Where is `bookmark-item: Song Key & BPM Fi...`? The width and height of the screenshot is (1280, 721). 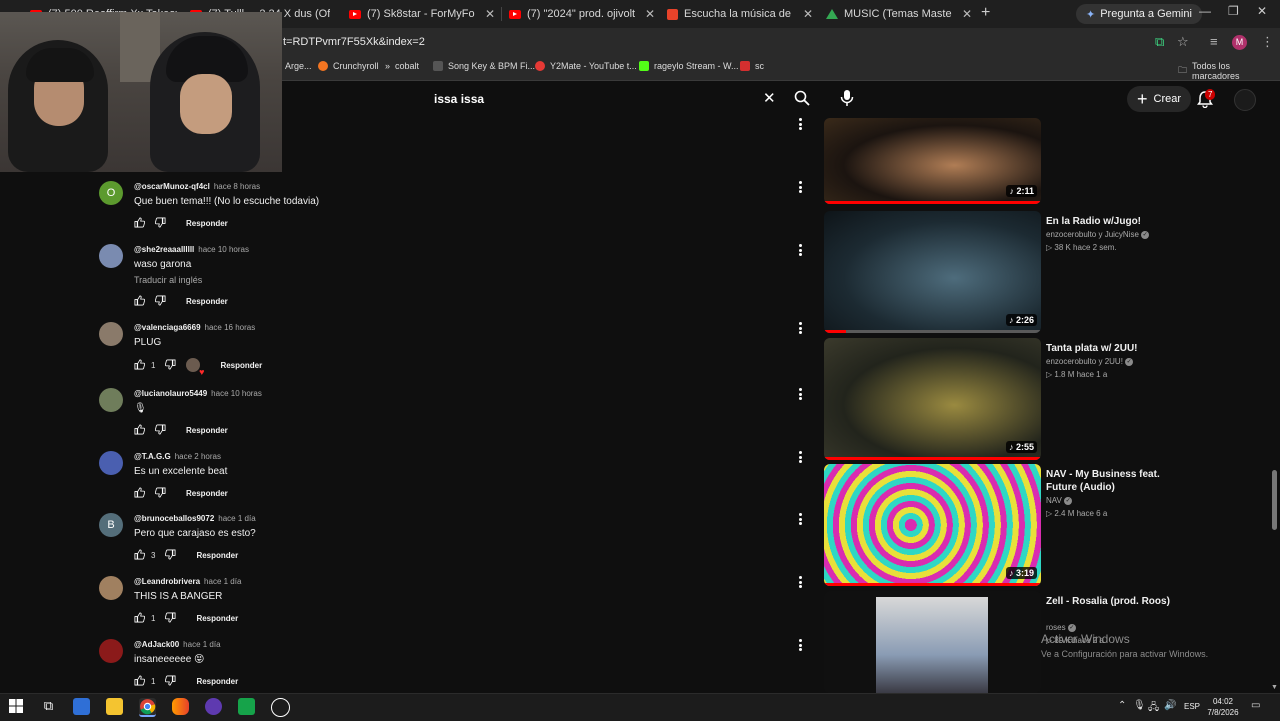 bookmark-item: Song Key & BPM Fi... is located at coordinates (484, 66).